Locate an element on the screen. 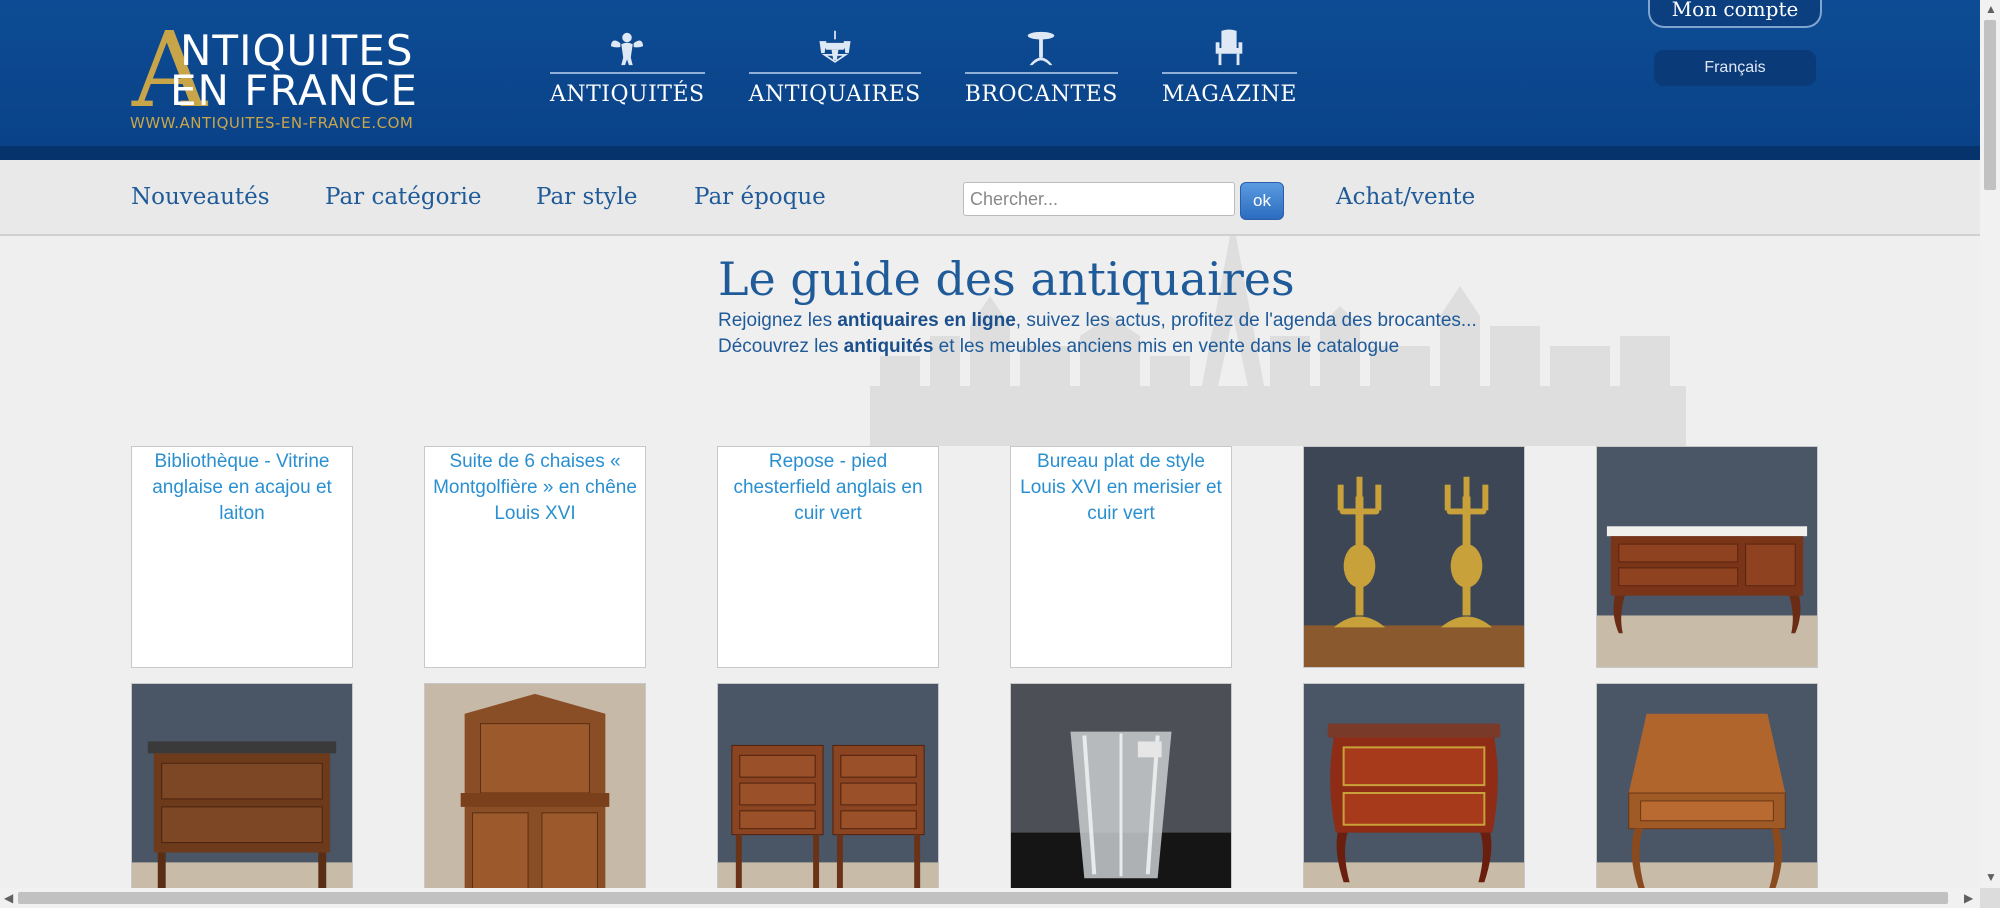 The height and width of the screenshot is (908, 2000). nav-label: MAGAZINE is located at coordinates (1229, 94).